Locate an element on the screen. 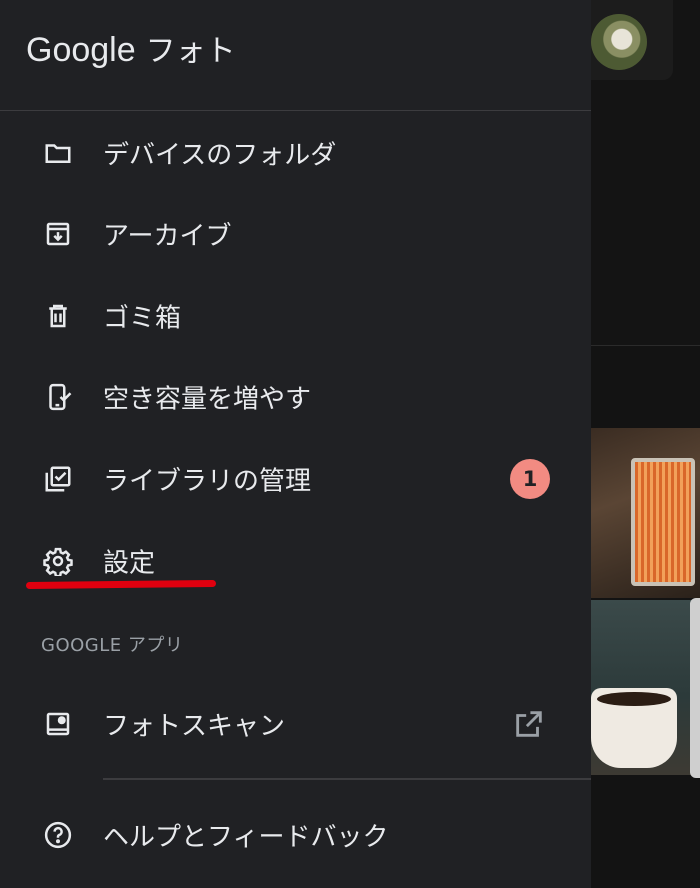 This screenshot has width=700, height=888. menu-item-label: デバイスのフォルダ is located at coordinates (220, 155).